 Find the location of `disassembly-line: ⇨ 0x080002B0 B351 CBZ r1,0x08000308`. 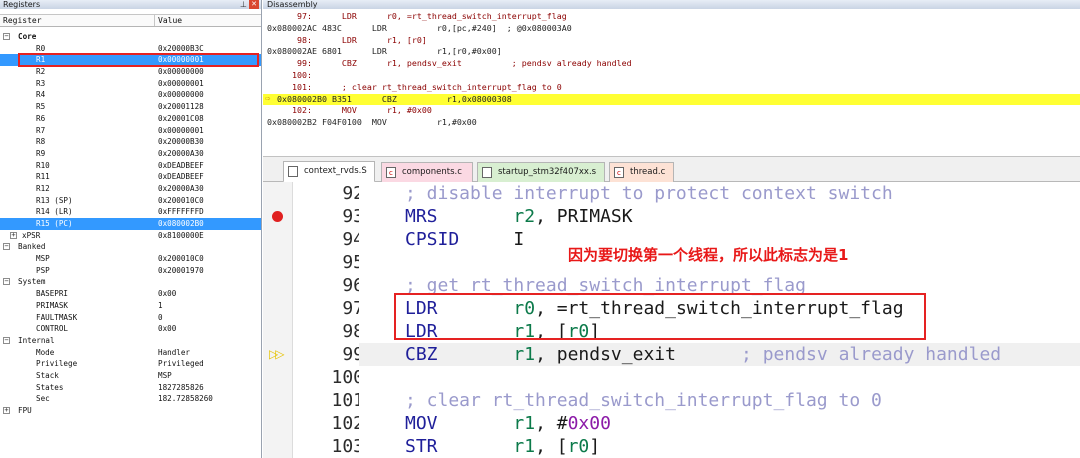

disassembly-line: ⇨ 0x080002B0 B351 CBZ r1,0x08000308 is located at coordinates (671, 99).